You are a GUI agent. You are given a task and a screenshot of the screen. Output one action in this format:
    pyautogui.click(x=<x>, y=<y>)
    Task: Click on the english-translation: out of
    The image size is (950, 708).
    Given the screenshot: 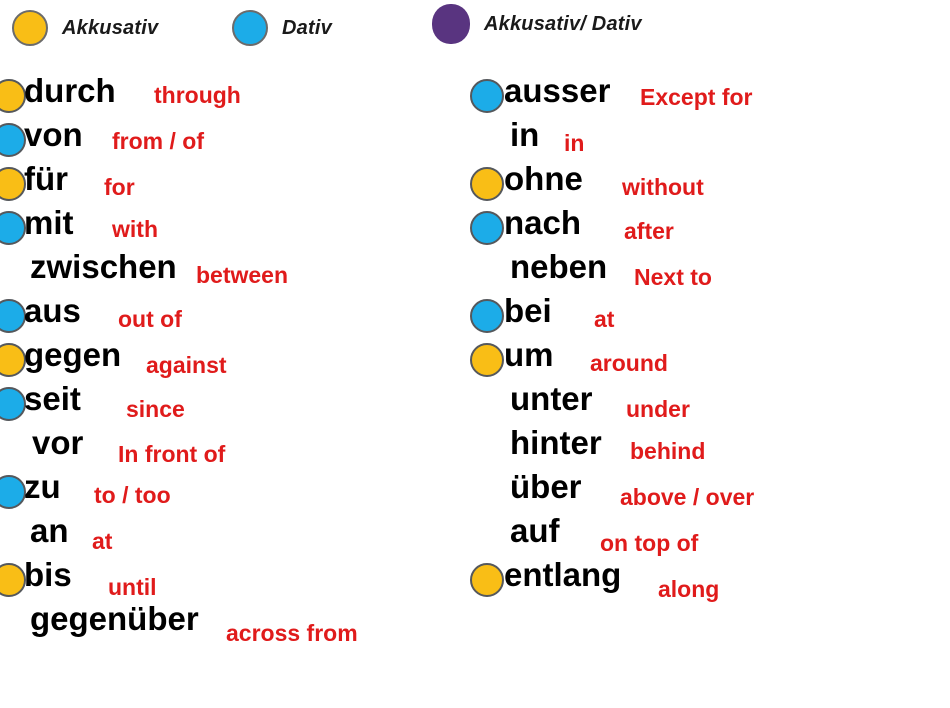 What is the action you would take?
    pyautogui.click(x=150, y=319)
    